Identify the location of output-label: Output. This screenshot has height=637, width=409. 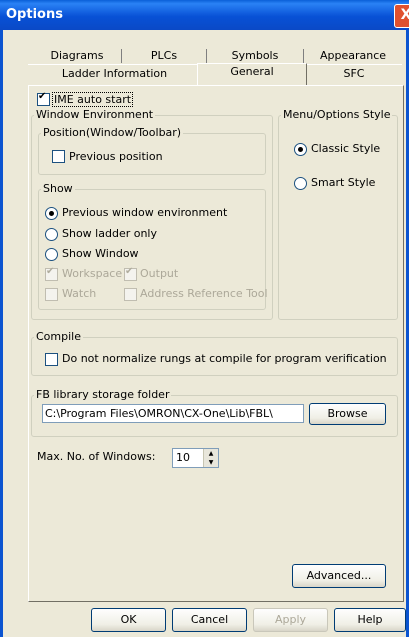
(159, 273).